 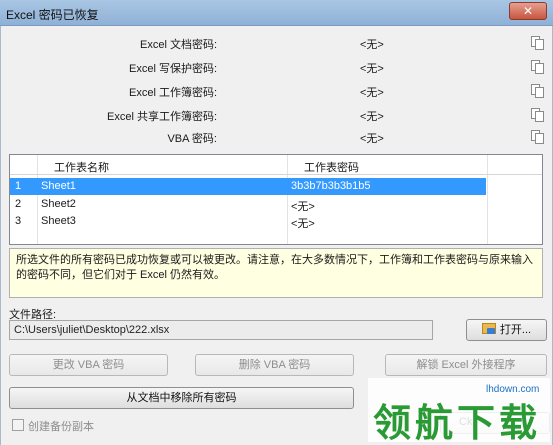 I want to click on file-path-field: C:\Users\juliet\Desktop\222.xlsx, so click(x=221, y=330).